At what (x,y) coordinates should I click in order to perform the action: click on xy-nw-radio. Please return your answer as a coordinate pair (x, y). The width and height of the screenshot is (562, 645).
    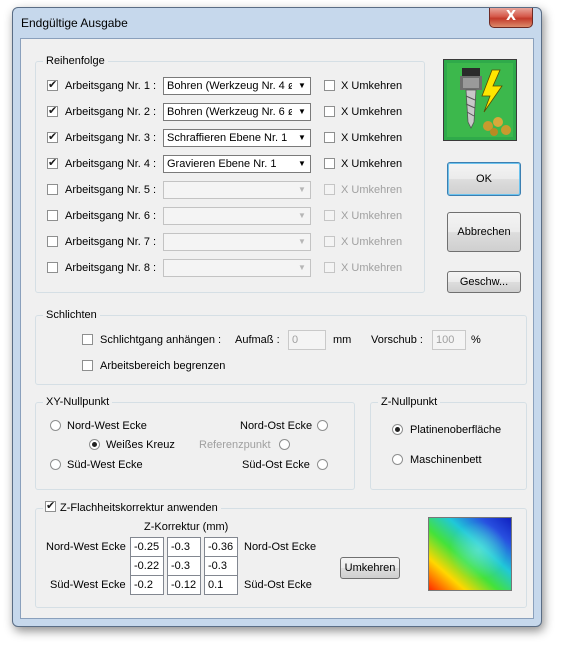
    Looking at the image, I should click on (55, 425).